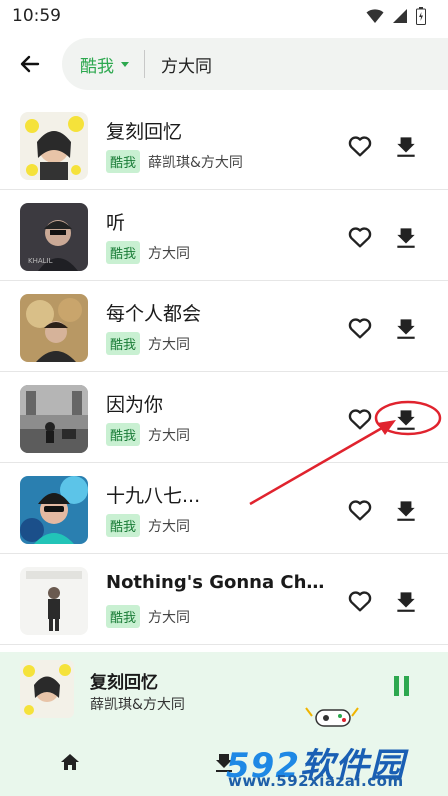  Describe the element at coordinates (36, 16) in the screenshot. I see `status-time: 10:59` at that location.